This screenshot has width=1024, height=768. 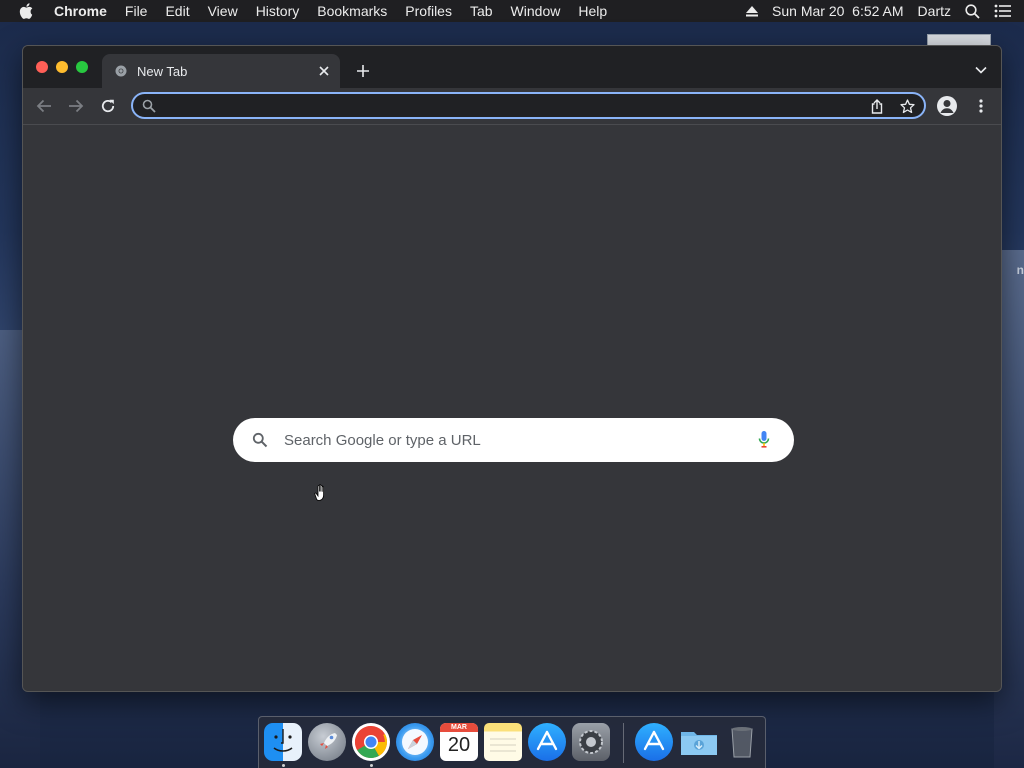 I want to click on more-menu-icon, so click(x=981, y=106).